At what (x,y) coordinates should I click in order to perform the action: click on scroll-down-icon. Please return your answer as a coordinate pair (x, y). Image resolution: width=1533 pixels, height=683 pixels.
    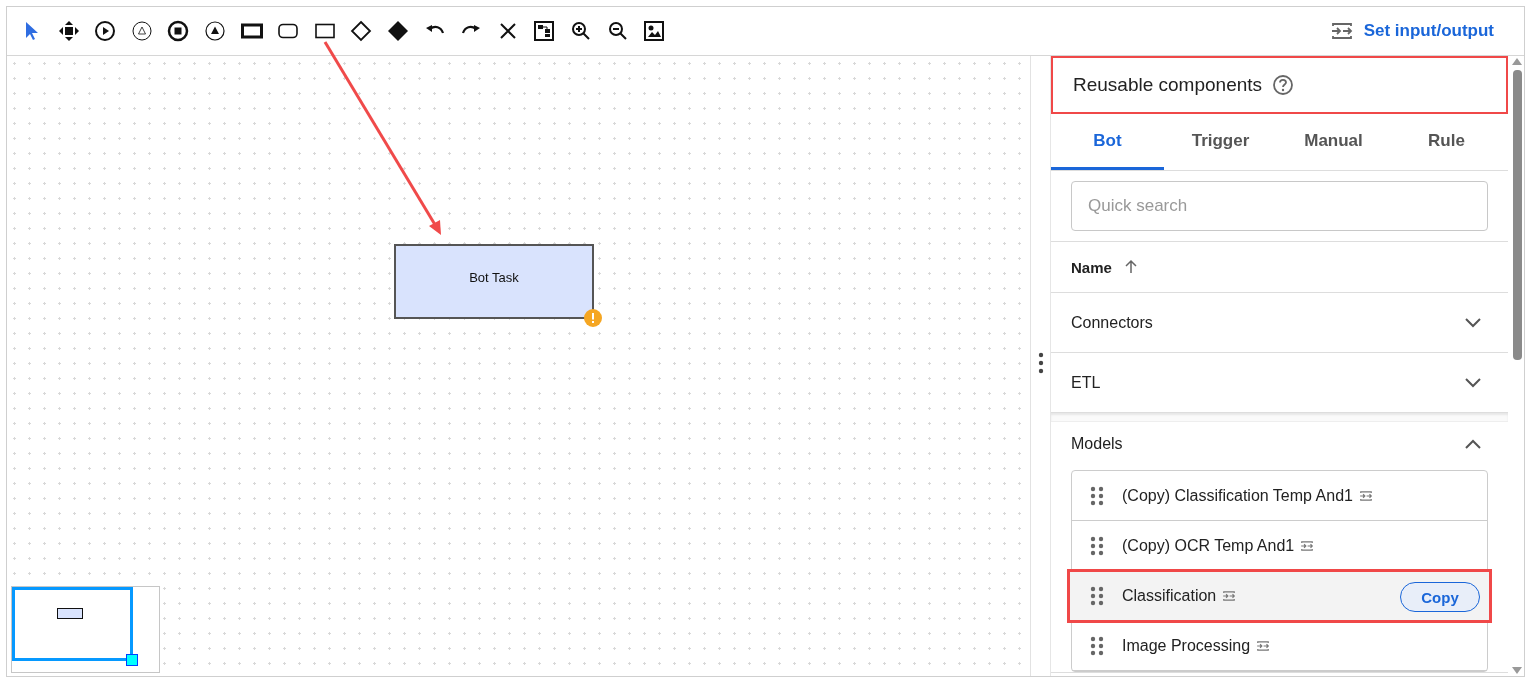
    Looking at the image, I should click on (1517, 671).